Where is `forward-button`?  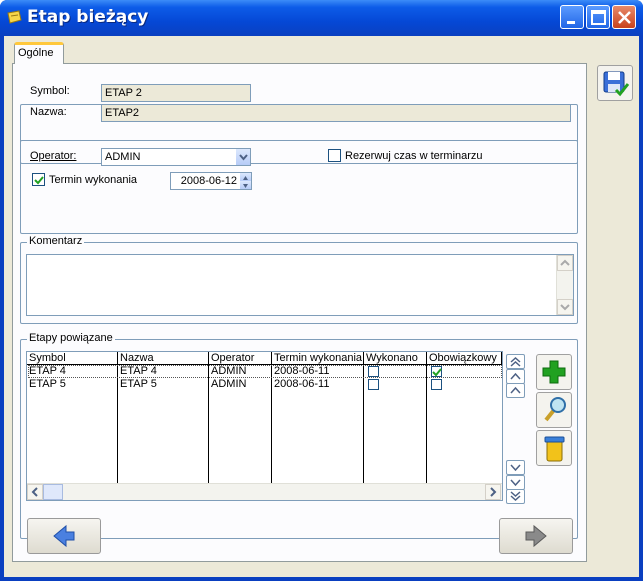
forward-button is located at coordinates (536, 536).